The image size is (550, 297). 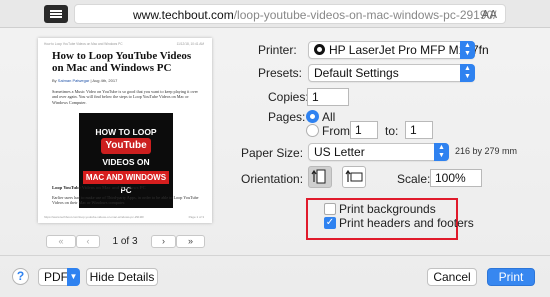 I want to click on paper-size-label: Paper Size:, so click(x=272, y=153).